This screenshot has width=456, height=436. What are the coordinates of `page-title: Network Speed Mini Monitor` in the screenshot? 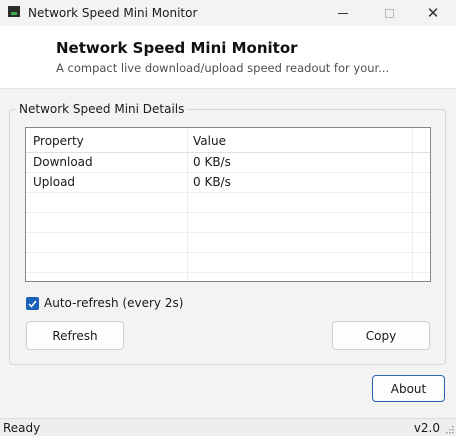 It's located at (177, 48).